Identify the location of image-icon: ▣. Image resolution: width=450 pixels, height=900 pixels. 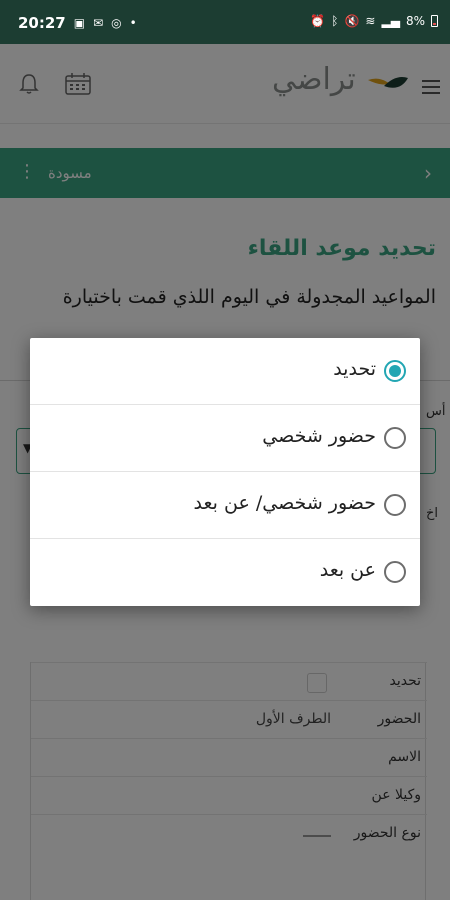
(79, 23).